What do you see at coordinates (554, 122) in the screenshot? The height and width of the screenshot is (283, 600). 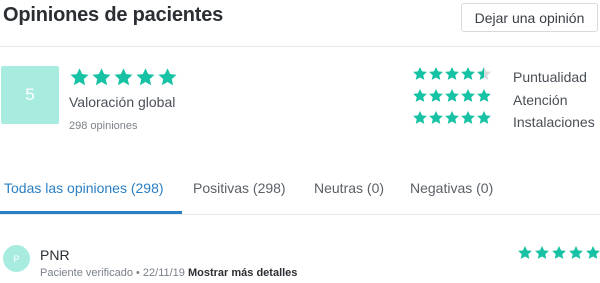 I see `facilities-label: Instalaciones` at bounding box center [554, 122].